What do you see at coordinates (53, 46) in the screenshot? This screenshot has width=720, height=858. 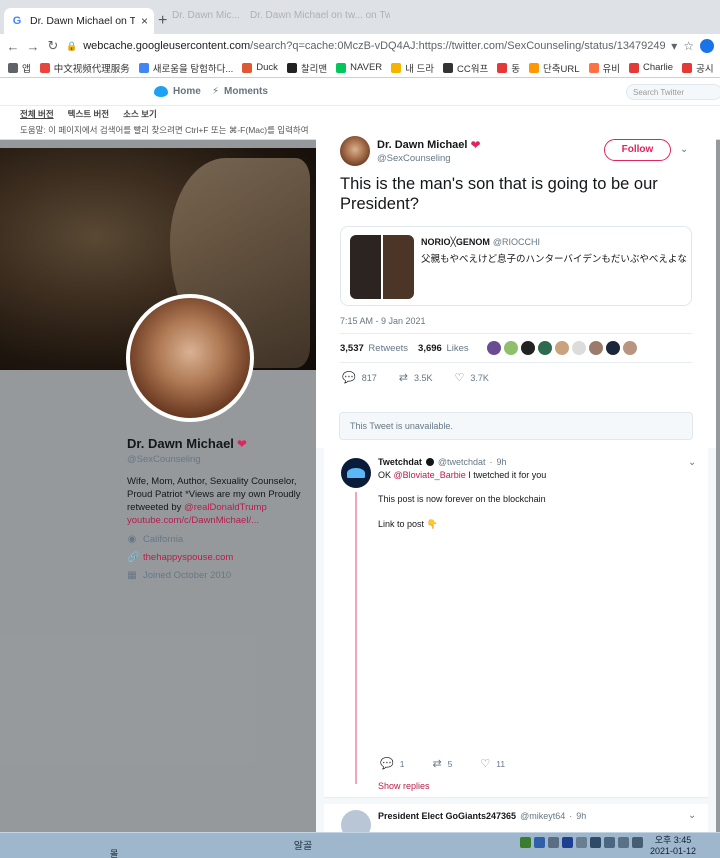 I see `reload-icon: ↻` at bounding box center [53, 46].